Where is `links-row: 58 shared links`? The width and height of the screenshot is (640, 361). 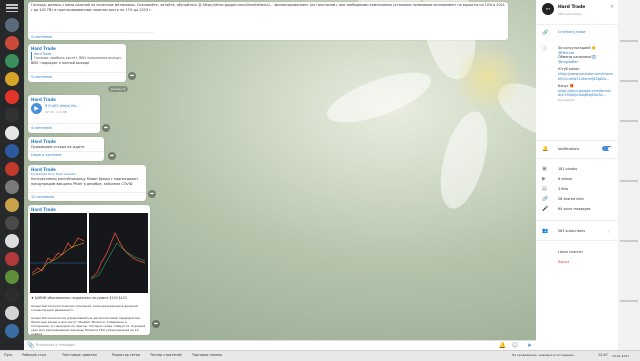
links-row: 58 shared links is located at coordinates (571, 199).